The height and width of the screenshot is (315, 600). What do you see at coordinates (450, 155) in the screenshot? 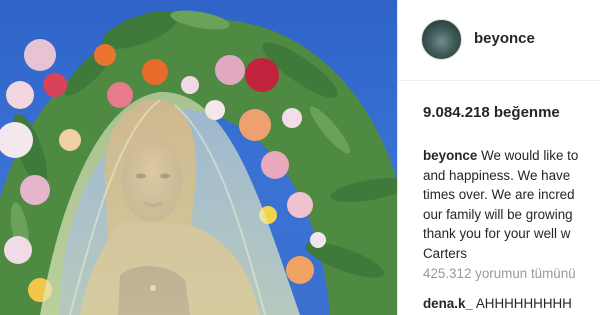
I see `caption-author: beyonce` at bounding box center [450, 155].